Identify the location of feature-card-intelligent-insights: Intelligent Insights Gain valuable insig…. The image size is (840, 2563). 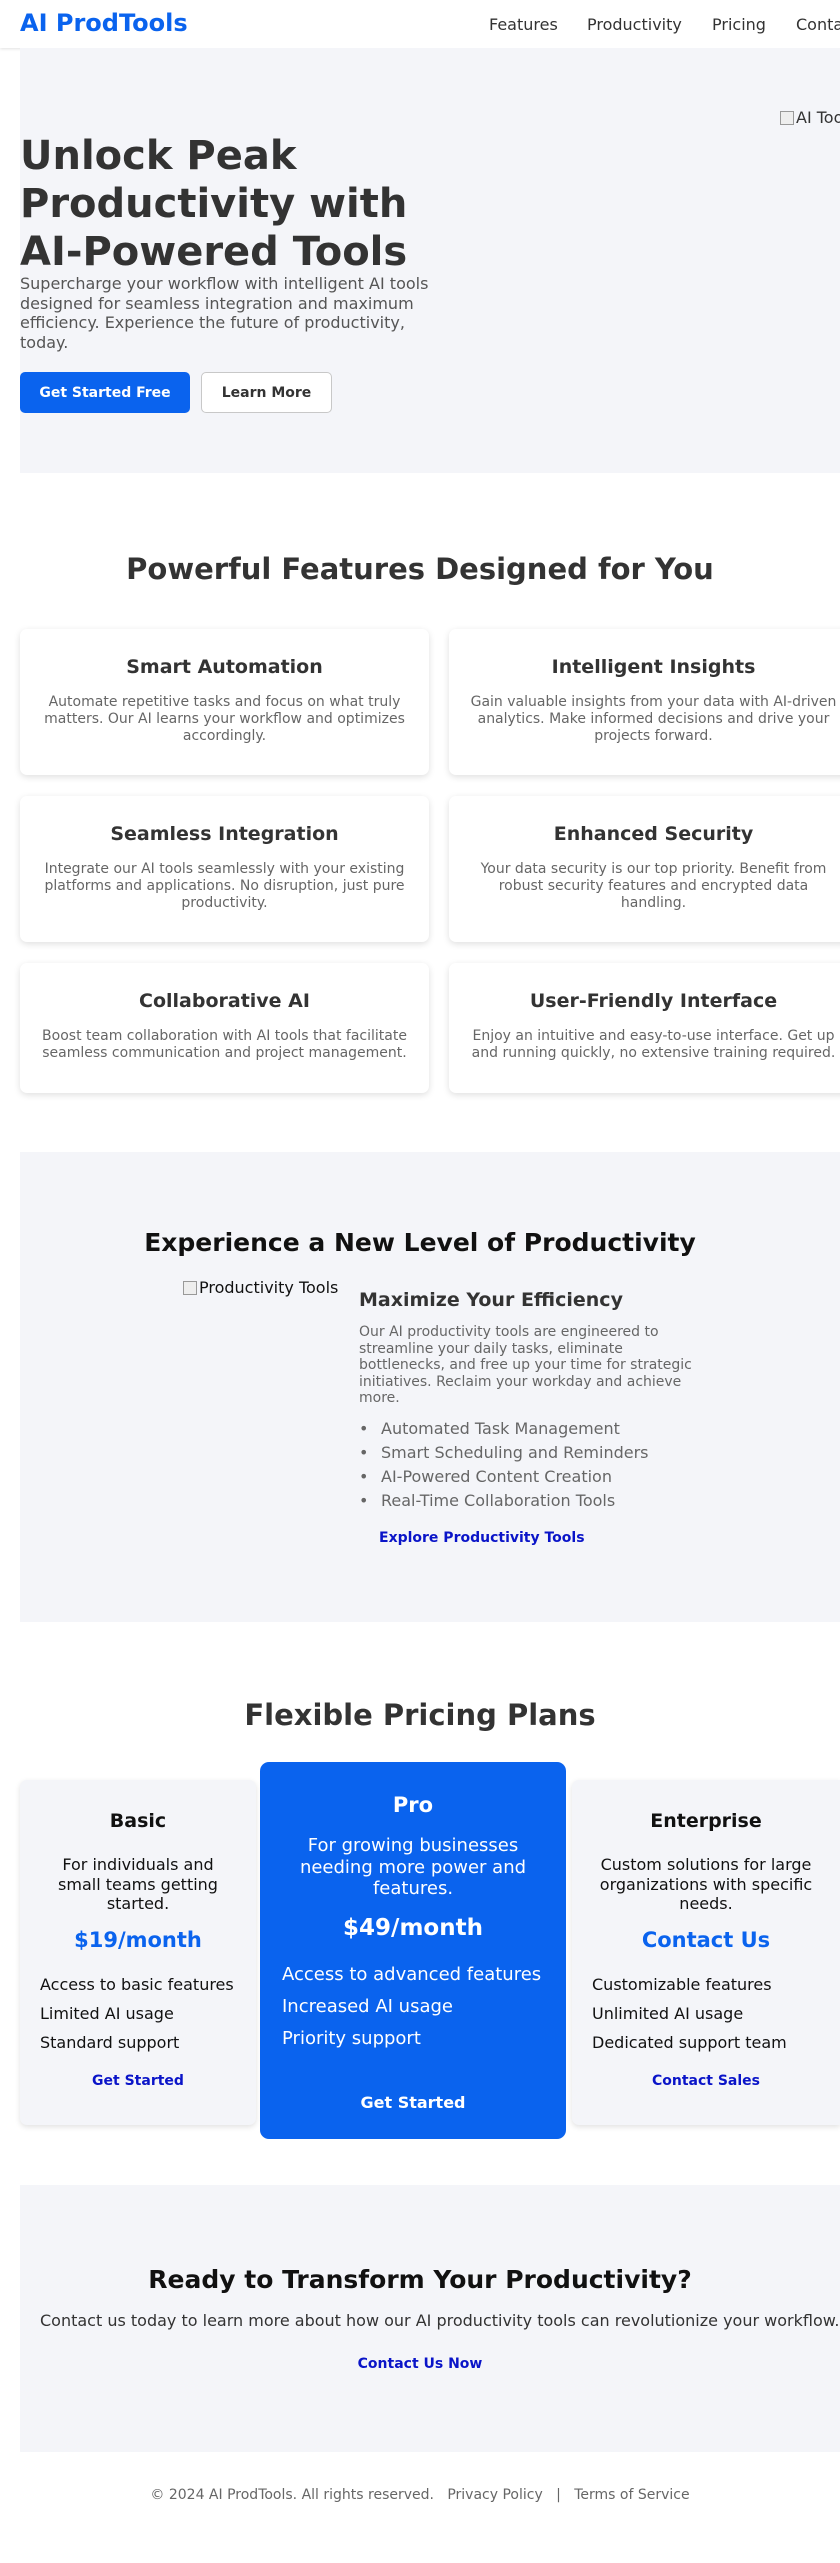
(644, 702).